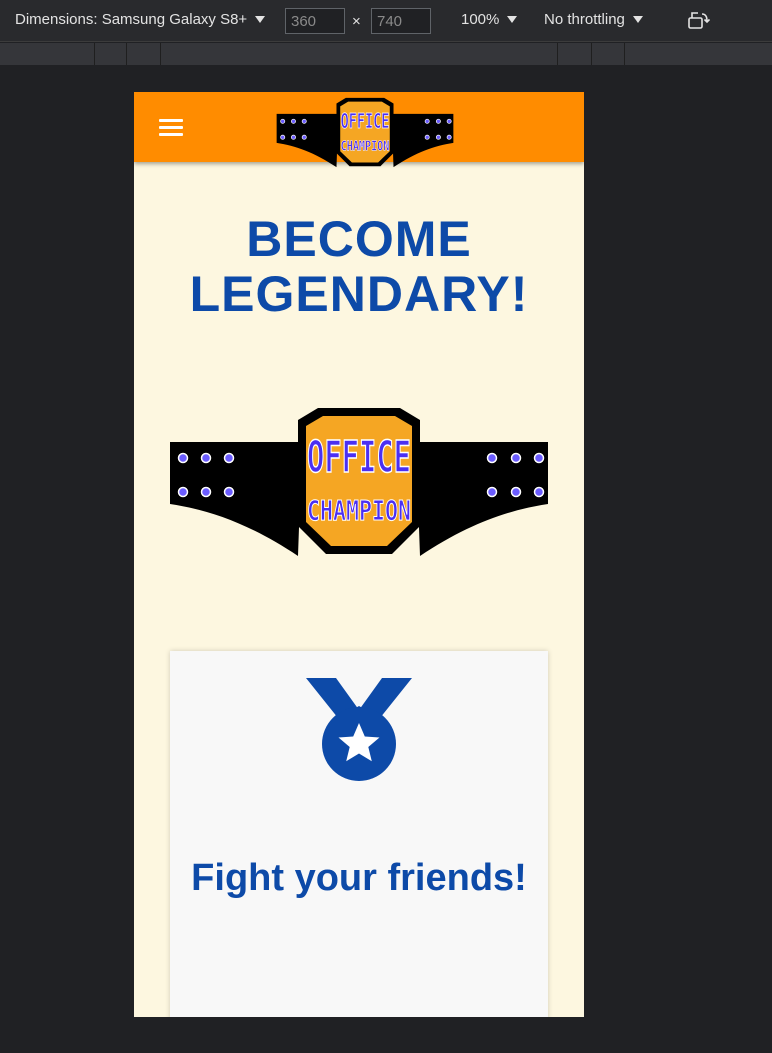 Image resolution: width=772 pixels, height=1053 pixels. Describe the element at coordinates (359, 266) in the screenshot. I see `hero-title: BECOME LEGENDARY!` at that location.